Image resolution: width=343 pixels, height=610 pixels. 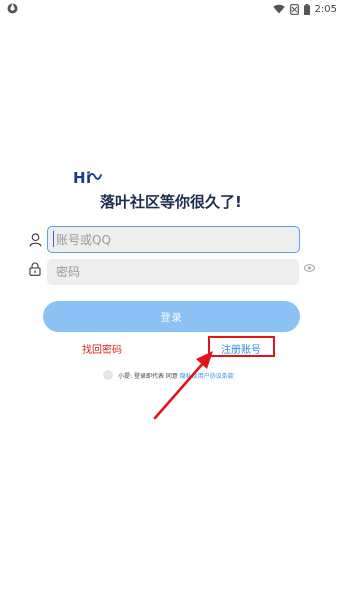 I want to click on wifi-icon, so click(x=278, y=9).